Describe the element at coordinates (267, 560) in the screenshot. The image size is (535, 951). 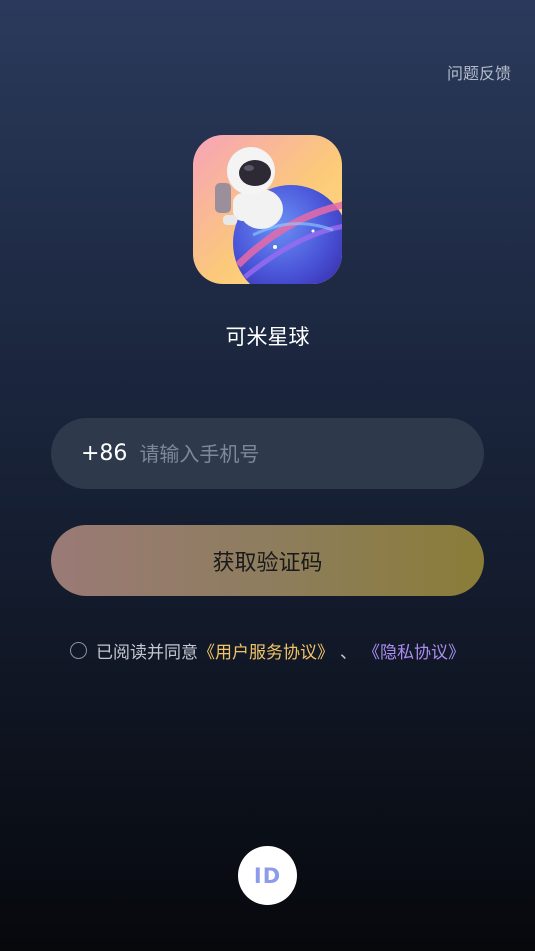
I see `get-verification-code-button: 获取验证码` at that location.